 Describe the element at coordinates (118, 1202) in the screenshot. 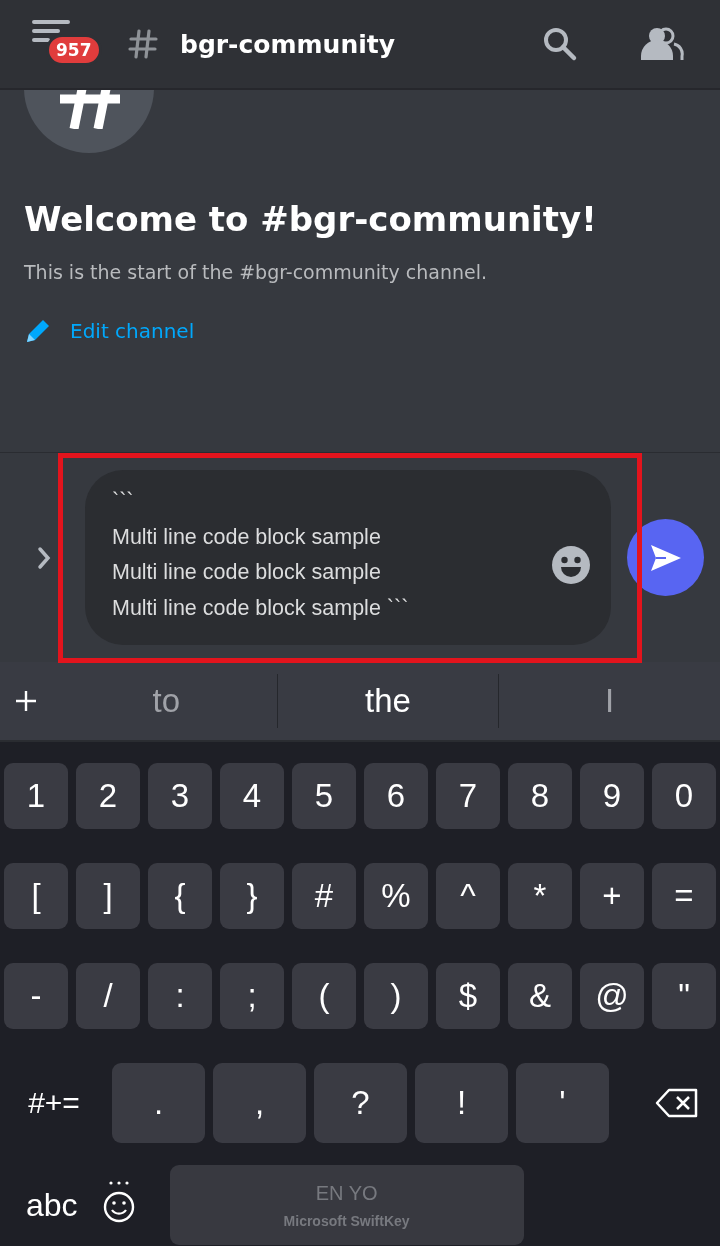

I see `emoji-key-icon` at that location.